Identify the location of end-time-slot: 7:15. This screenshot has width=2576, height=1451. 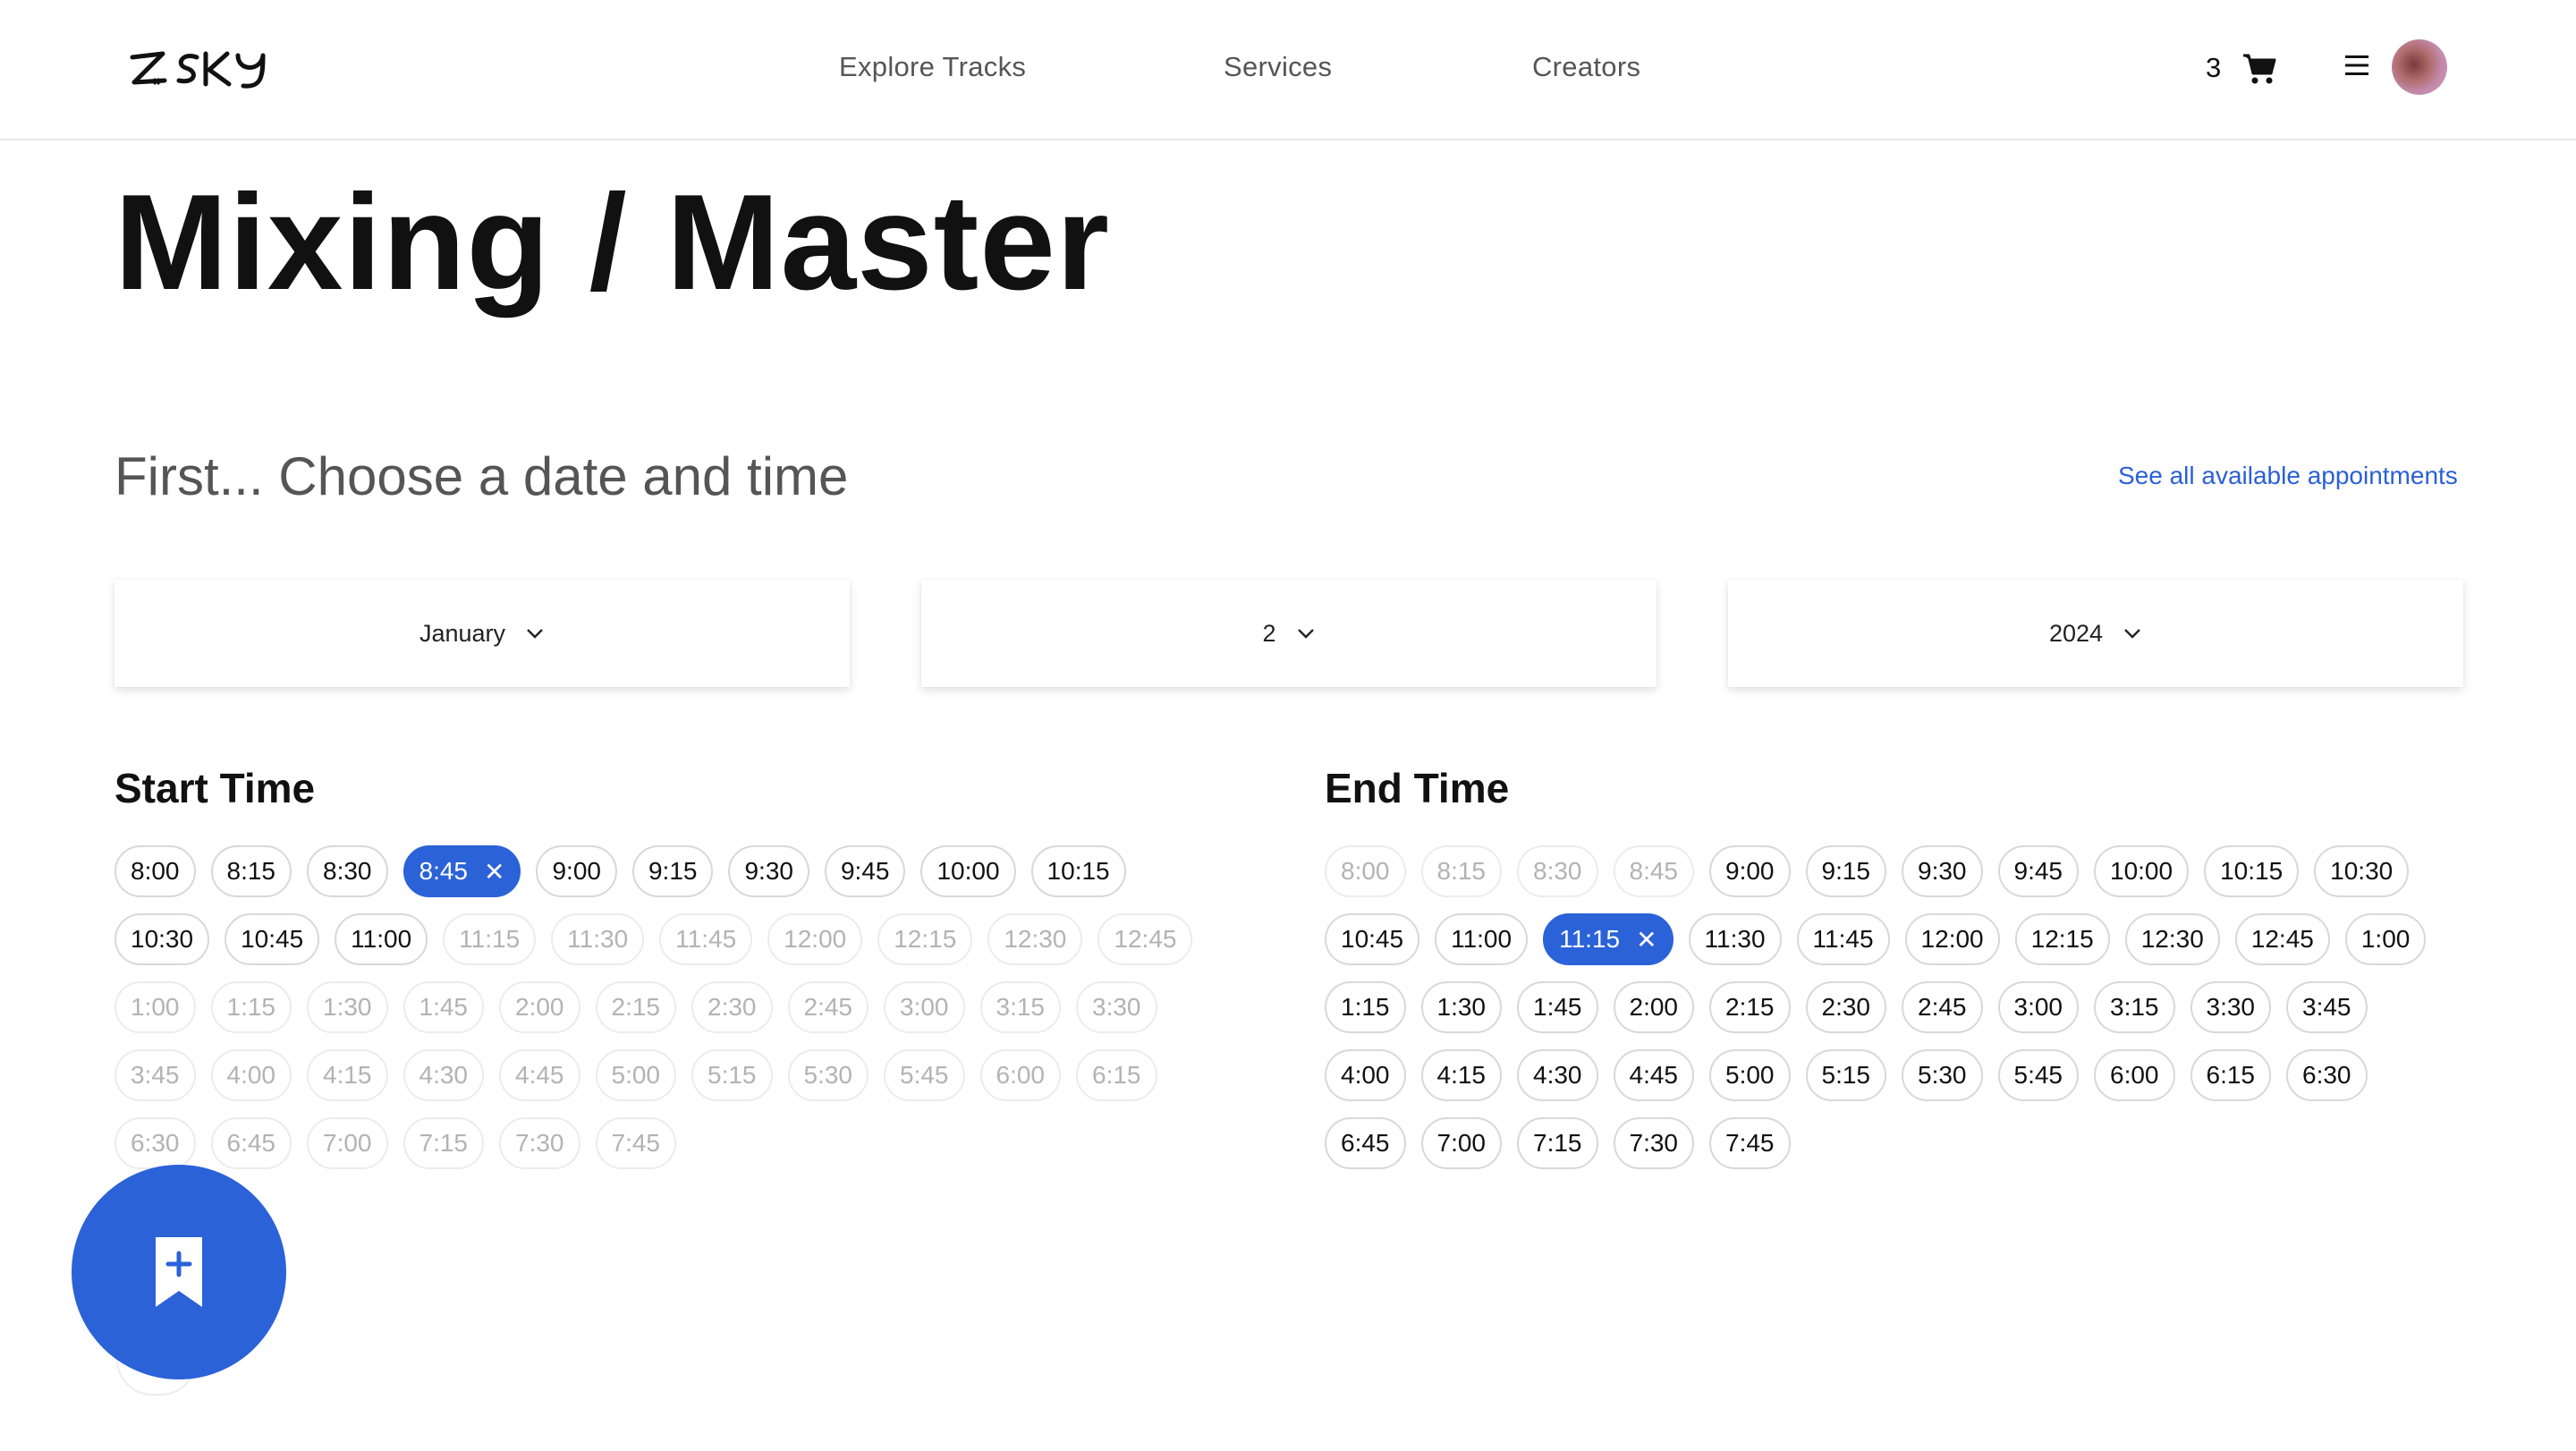
(1557, 1143).